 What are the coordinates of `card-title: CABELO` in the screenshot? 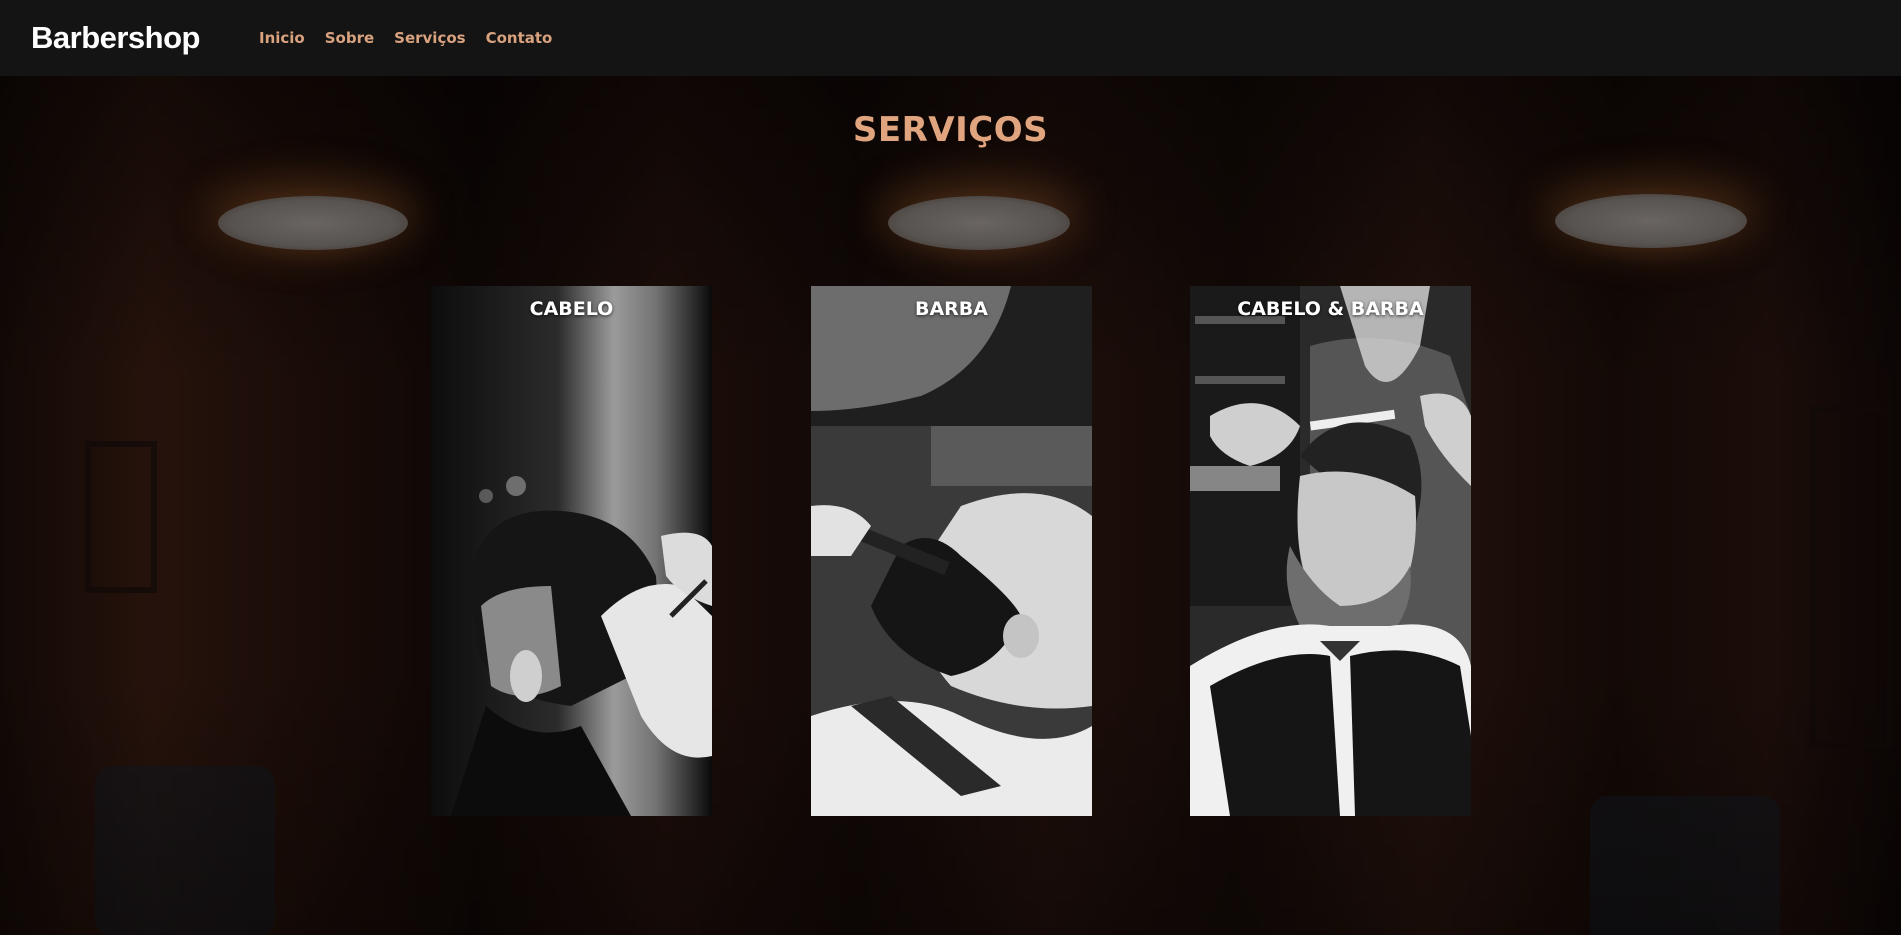 It's located at (571, 309).